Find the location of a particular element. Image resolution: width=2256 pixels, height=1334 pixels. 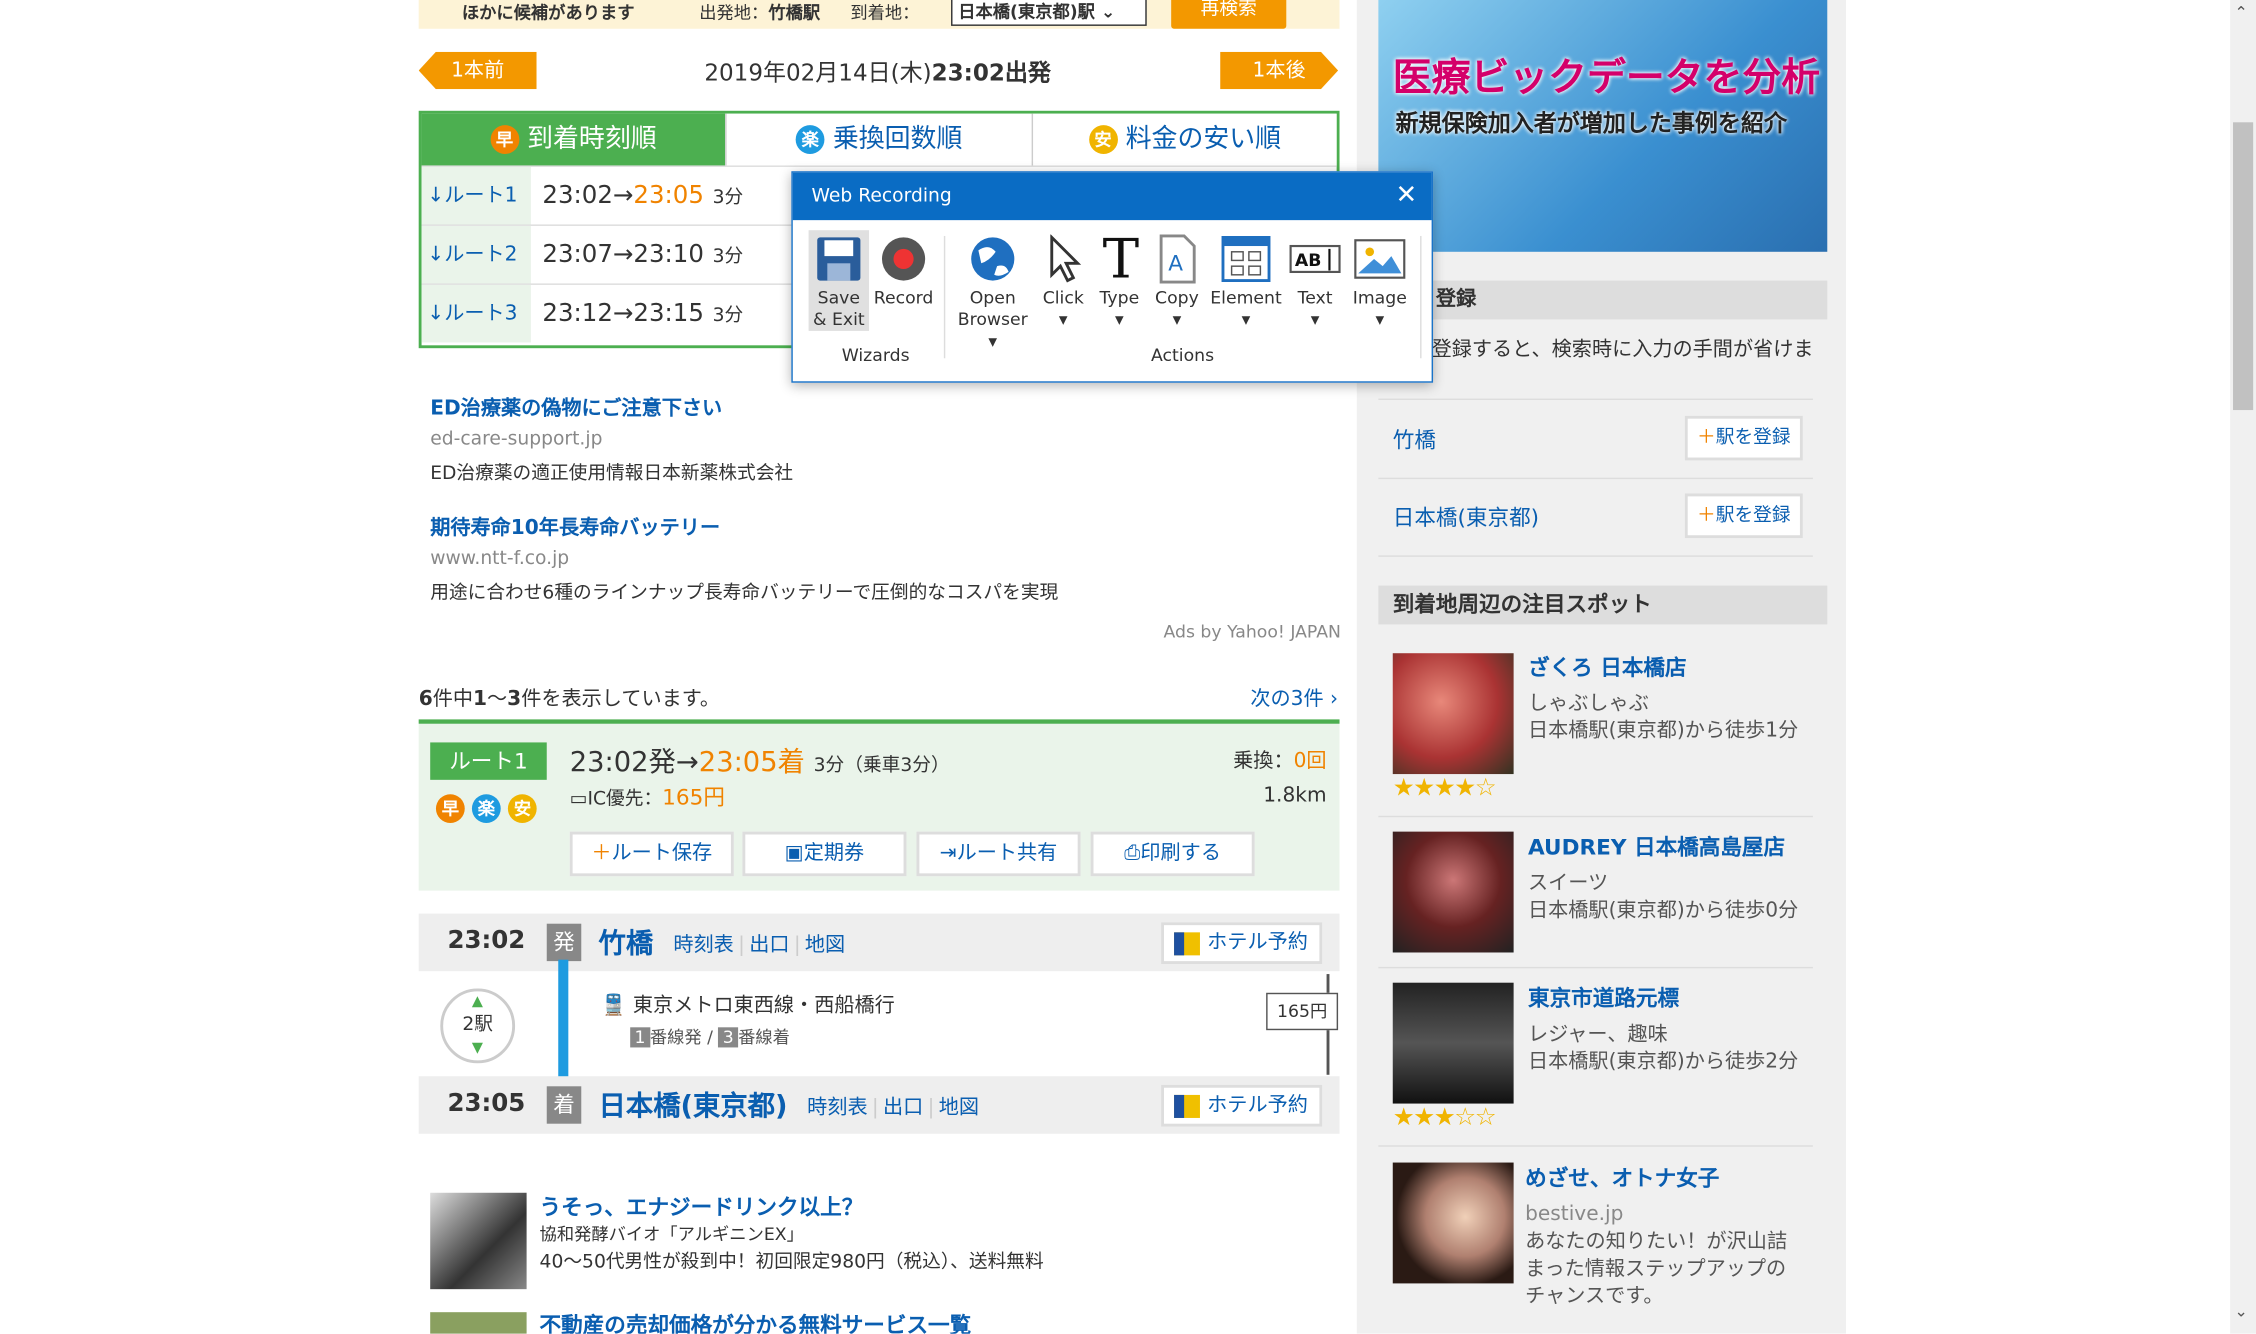

share-route-button: ⇥ルート共有 is located at coordinates (998, 854).